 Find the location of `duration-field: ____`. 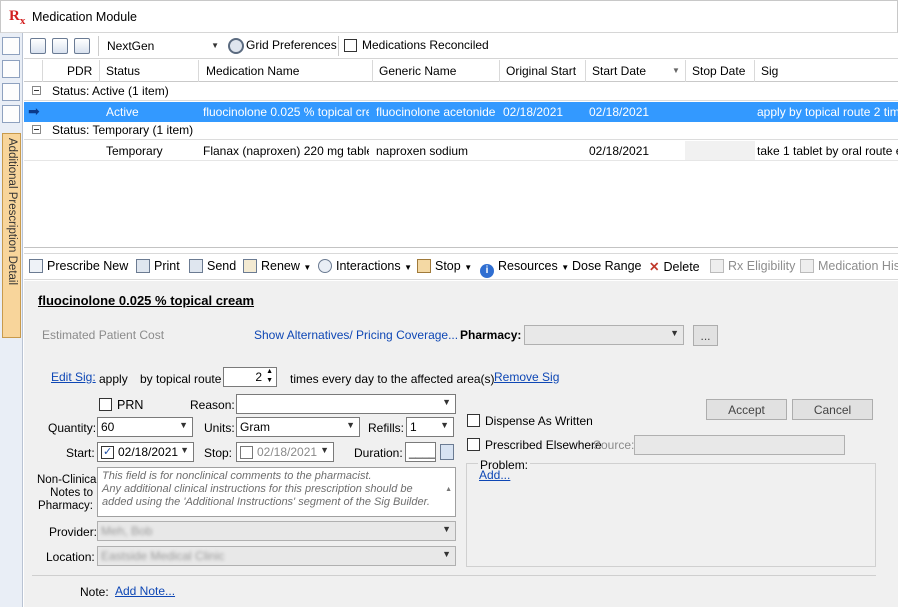

duration-field: ____ is located at coordinates (420, 452).